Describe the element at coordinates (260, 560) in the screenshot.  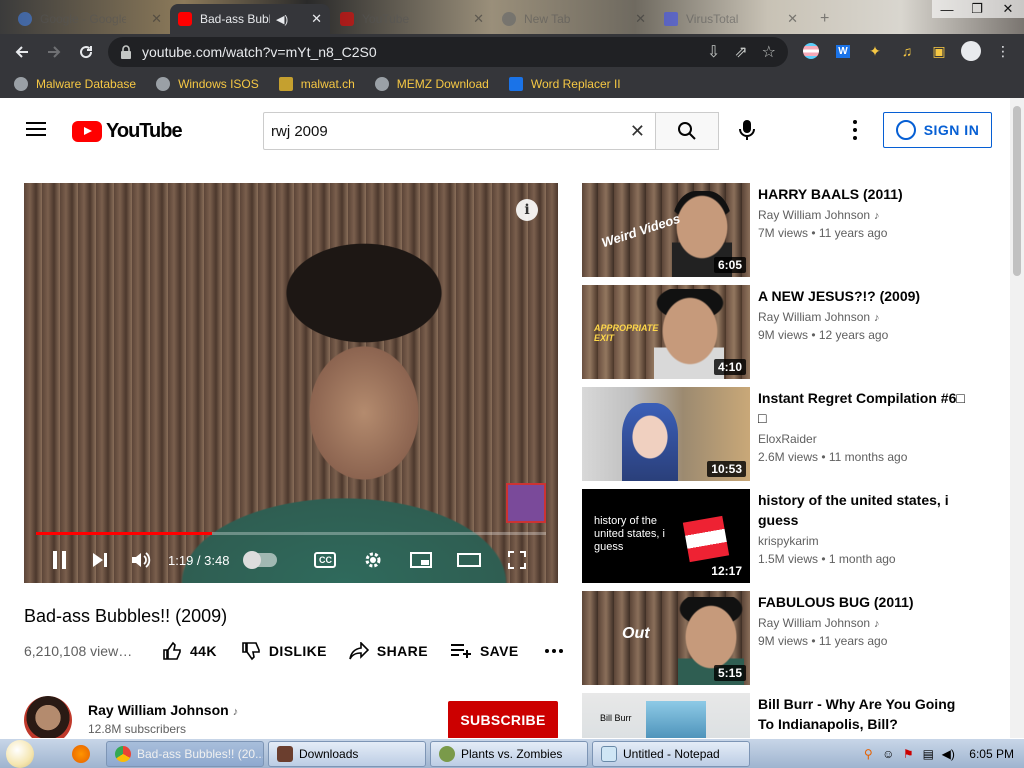
I see `autoplay-toggle` at that location.